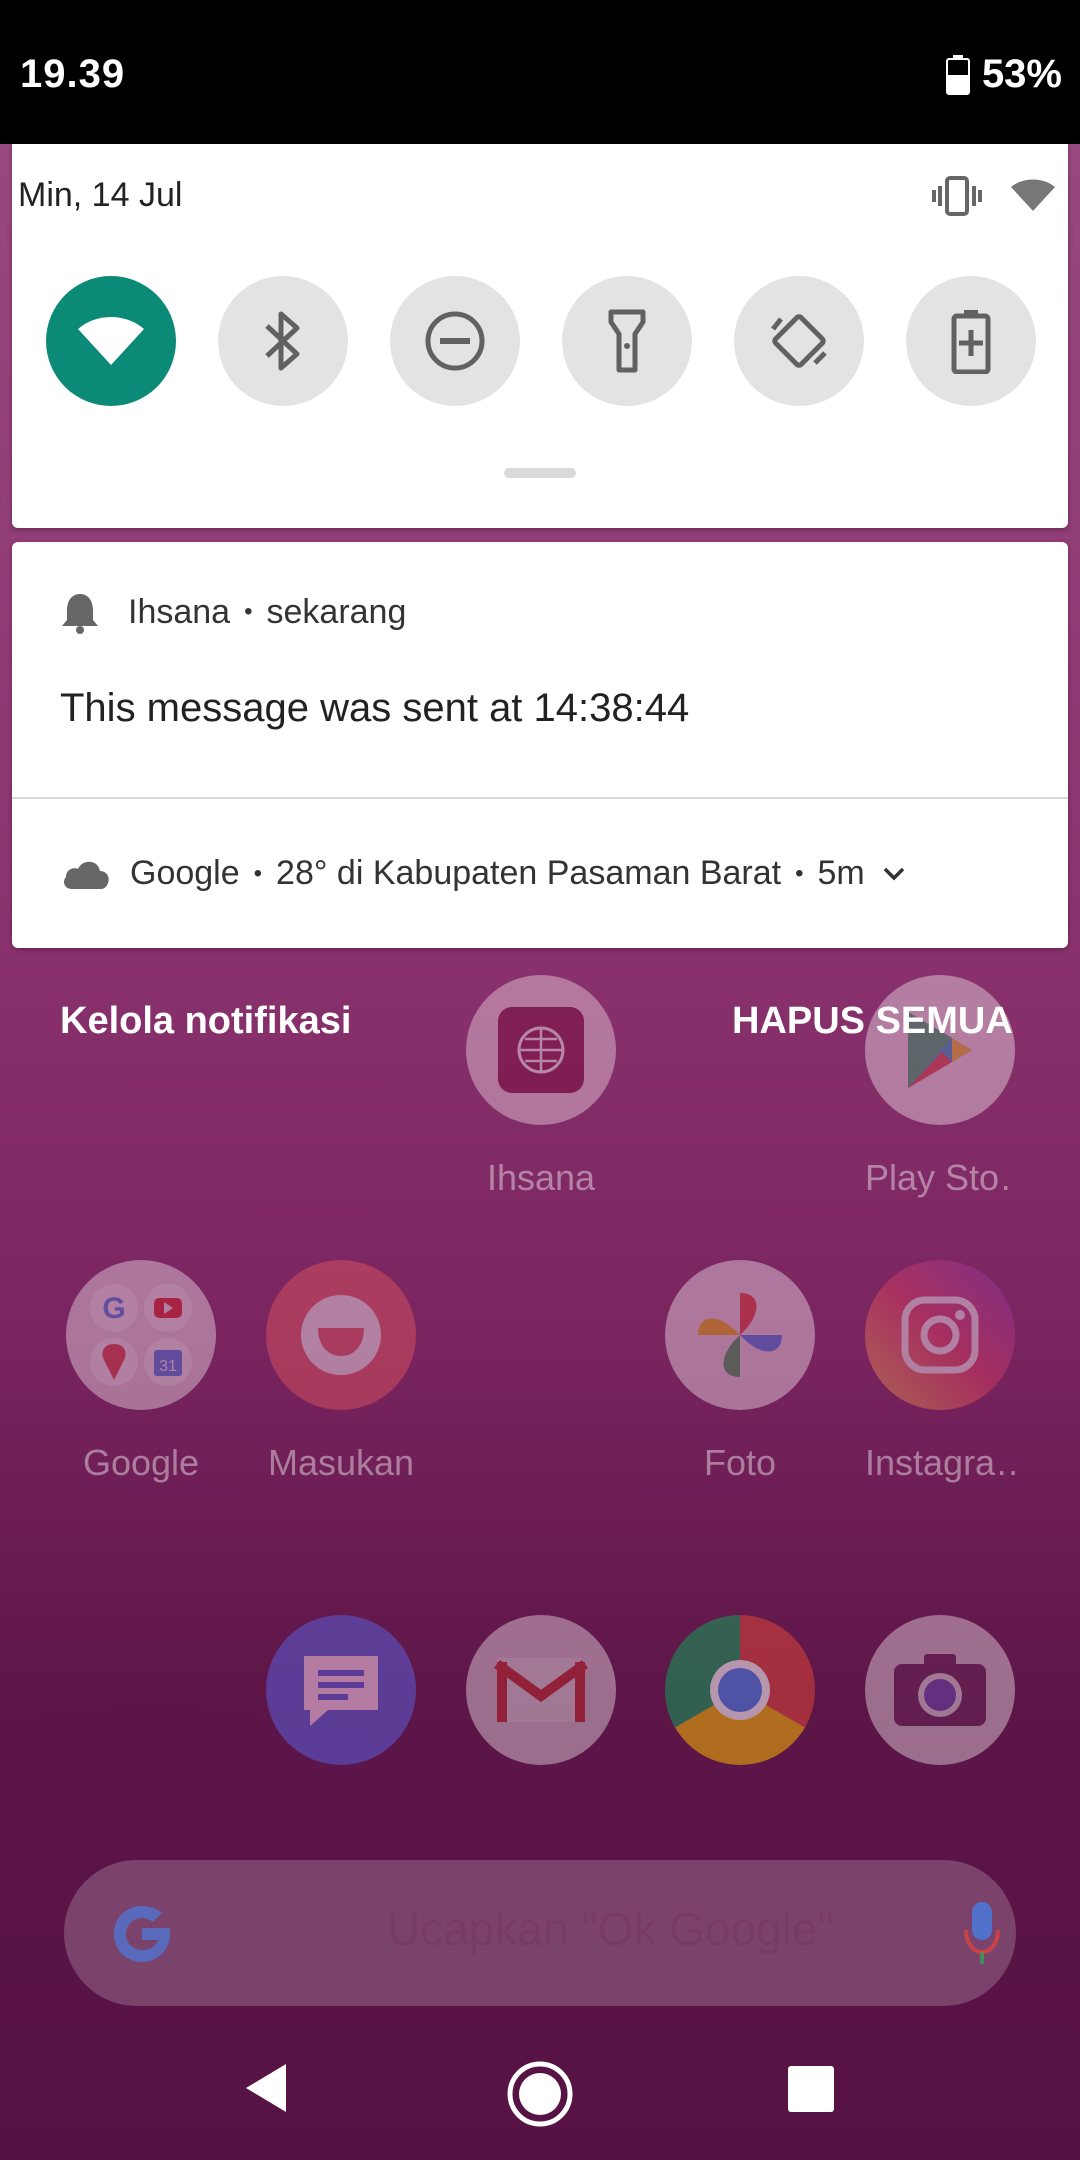  What do you see at coordinates (374, 708) in the screenshot?
I see `notification-message: This message was sent at 14:38:44` at bounding box center [374, 708].